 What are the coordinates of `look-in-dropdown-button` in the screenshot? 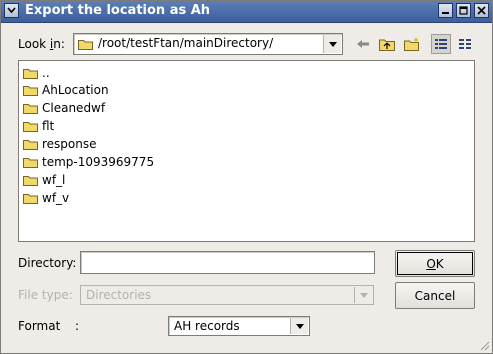 It's located at (332, 44).